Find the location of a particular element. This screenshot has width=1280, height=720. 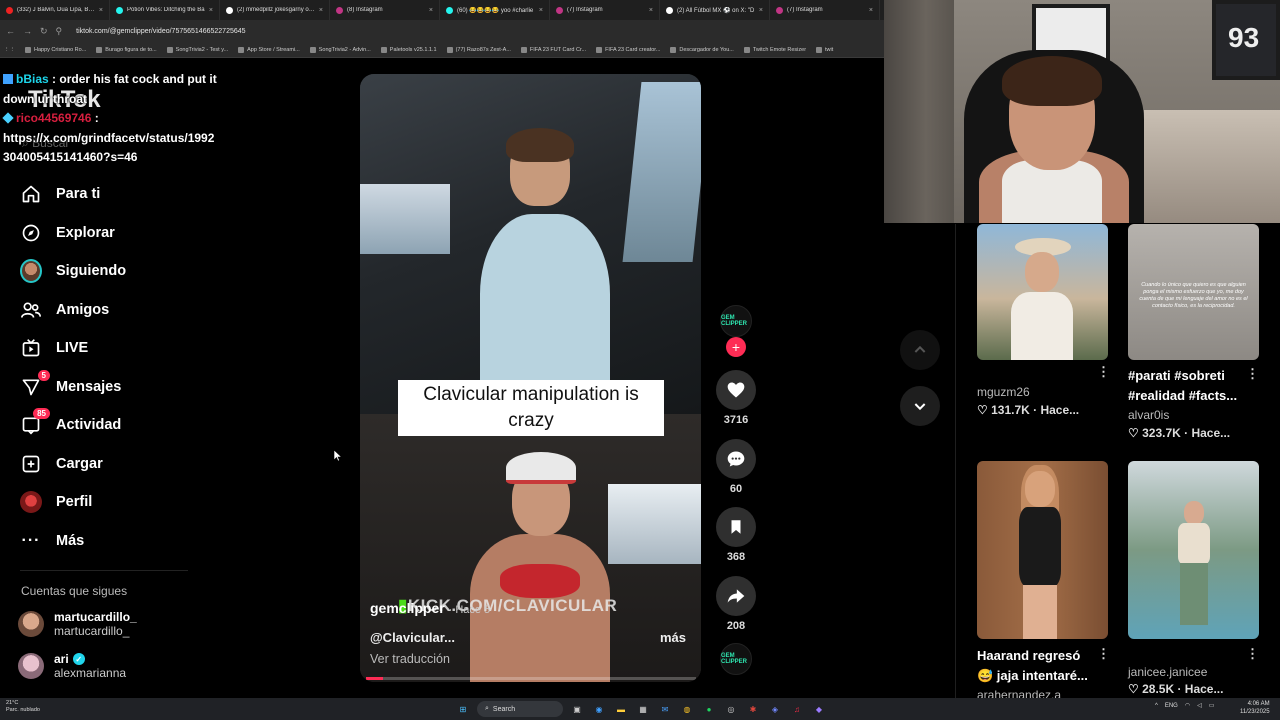

browser-tab: (2) mmedpillz jokesgarny on X × is located at coordinates (275, 10).